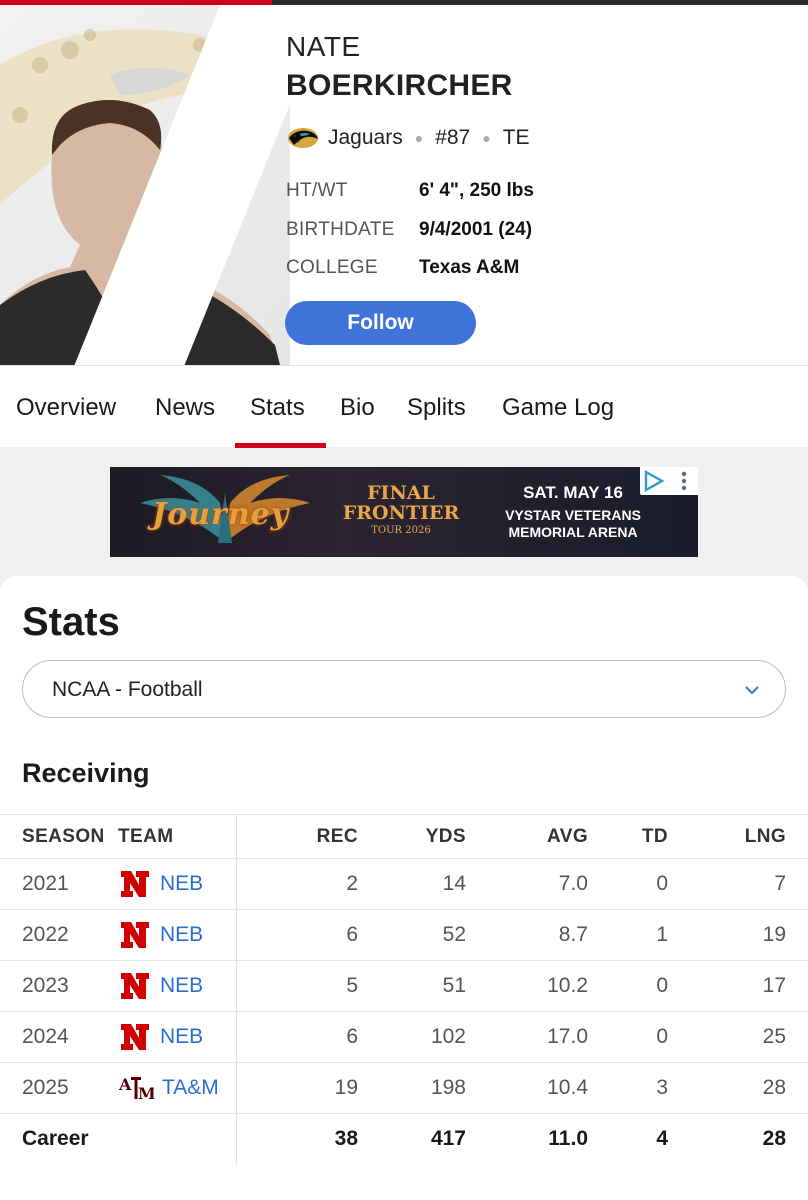 The width and height of the screenshot is (808, 1200). What do you see at coordinates (340, 229) in the screenshot?
I see `info-label: BIRTHDATE` at bounding box center [340, 229].